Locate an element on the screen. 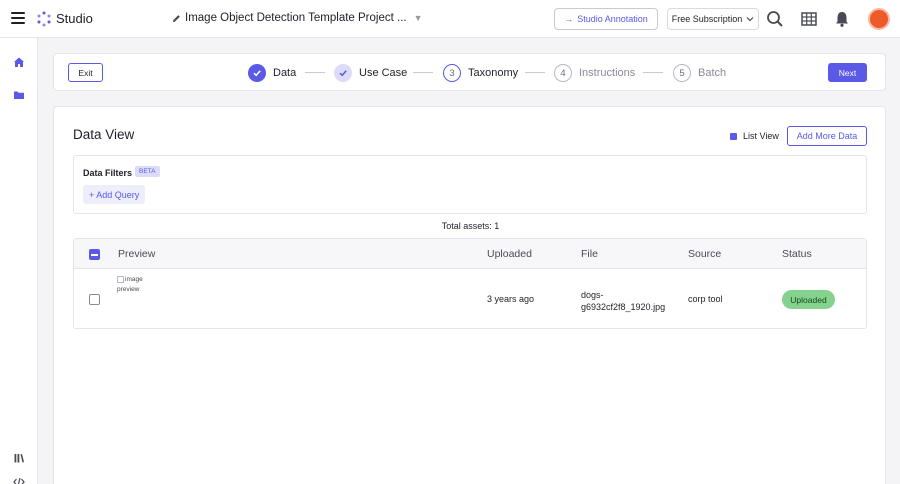 This screenshot has width=900, height=484. arrow-right-icon: → is located at coordinates (569, 19).